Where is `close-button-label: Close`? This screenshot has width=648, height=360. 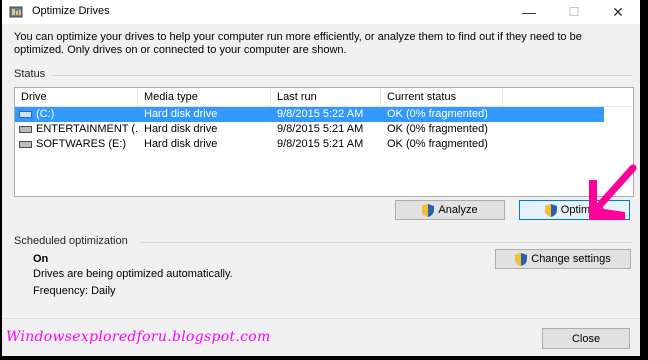
close-button-label: Close is located at coordinates (586, 338).